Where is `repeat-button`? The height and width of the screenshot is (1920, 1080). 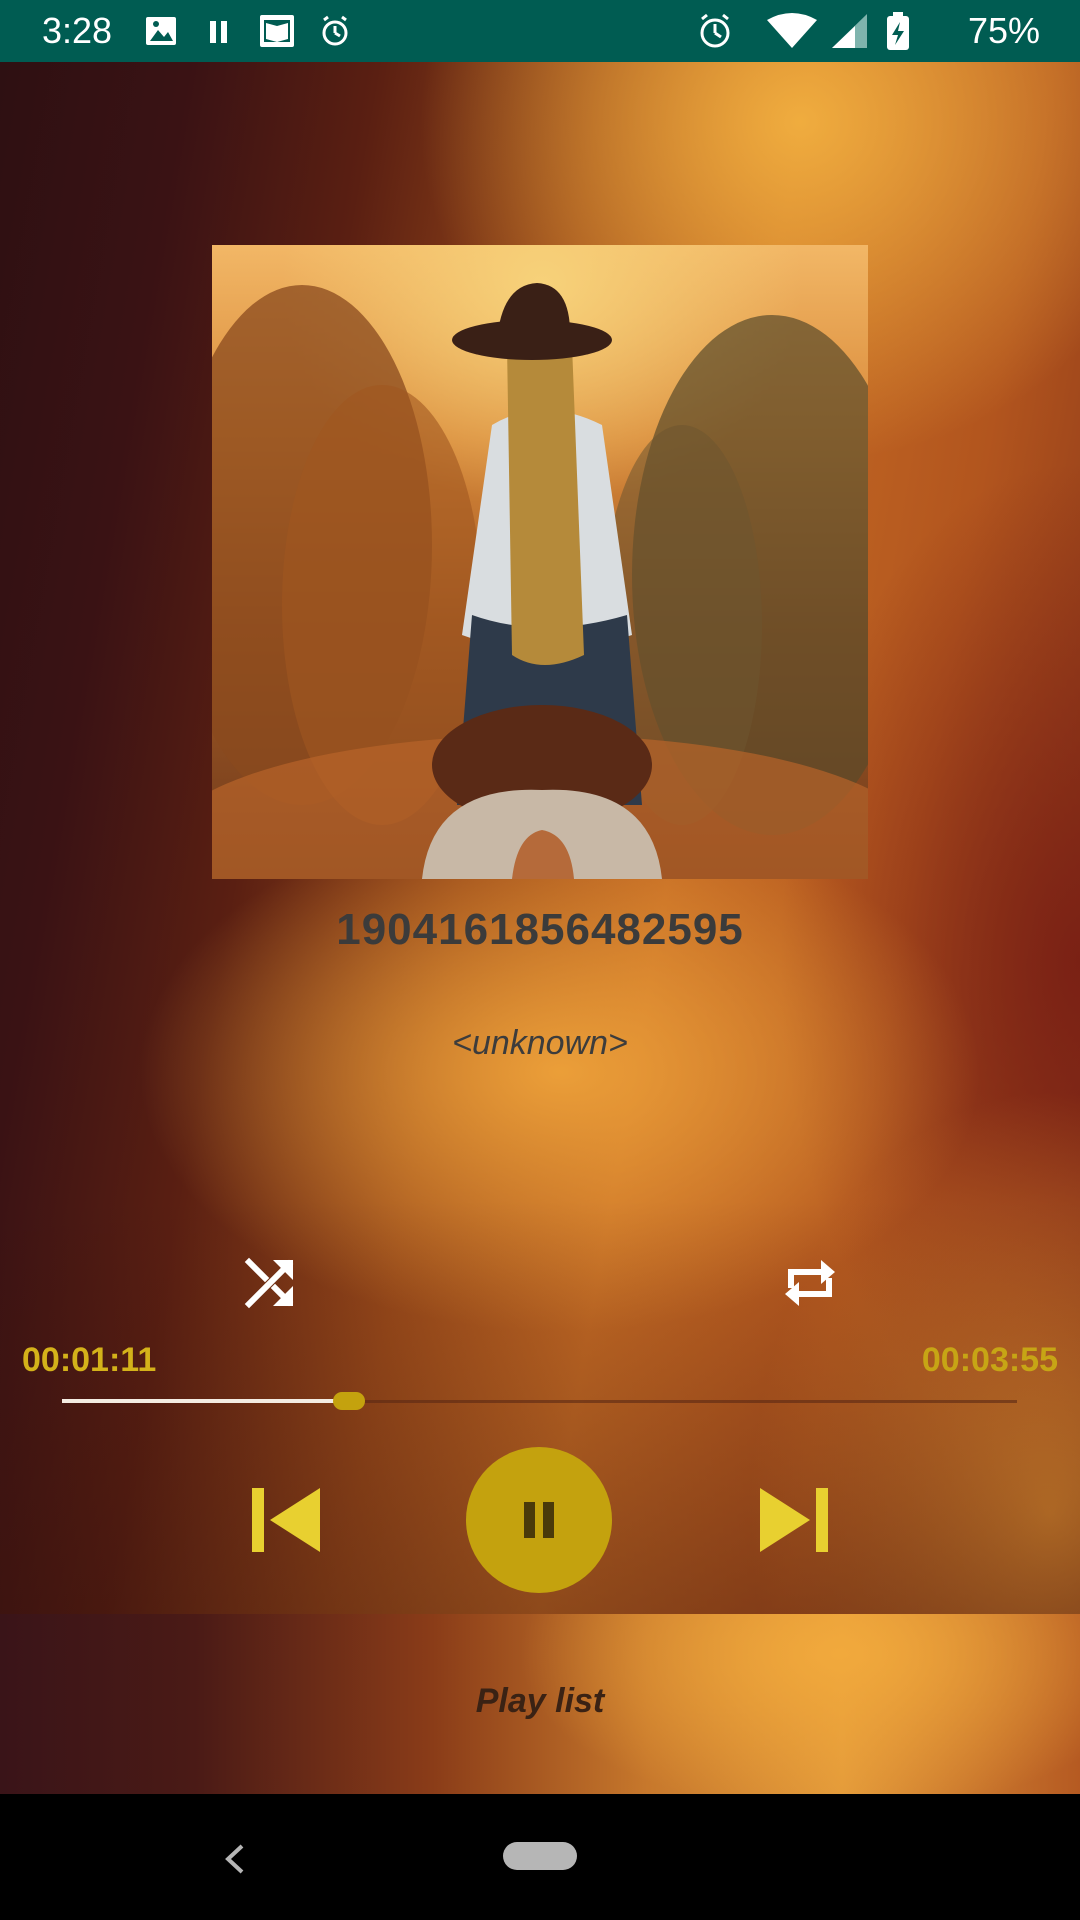
repeat-button is located at coordinates (810, 1283).